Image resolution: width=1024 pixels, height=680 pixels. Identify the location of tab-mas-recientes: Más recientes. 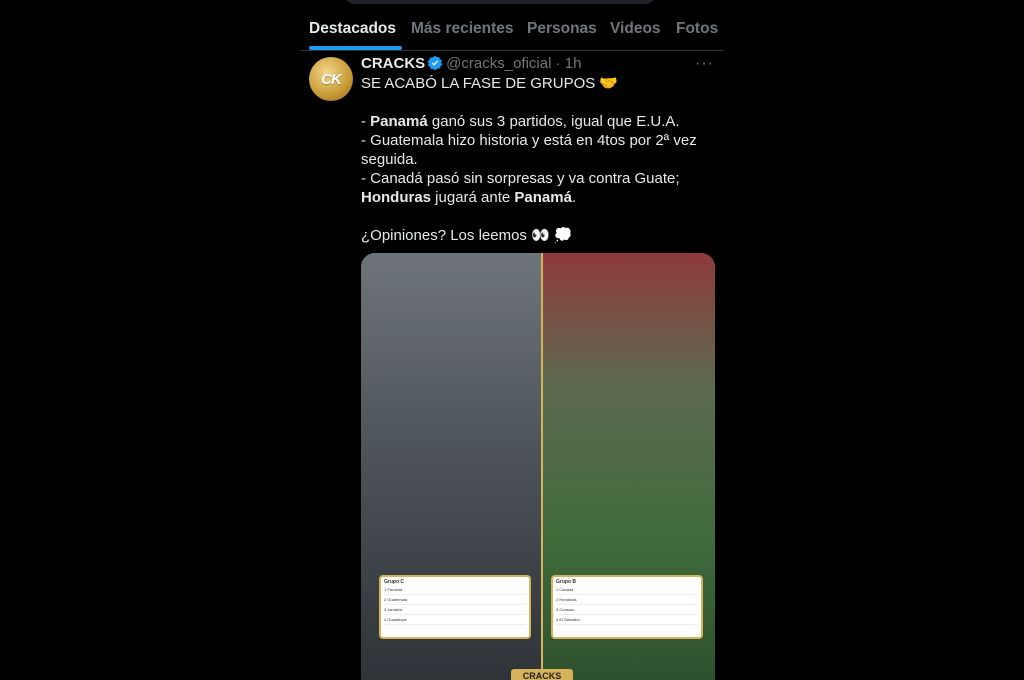
(464, 25).